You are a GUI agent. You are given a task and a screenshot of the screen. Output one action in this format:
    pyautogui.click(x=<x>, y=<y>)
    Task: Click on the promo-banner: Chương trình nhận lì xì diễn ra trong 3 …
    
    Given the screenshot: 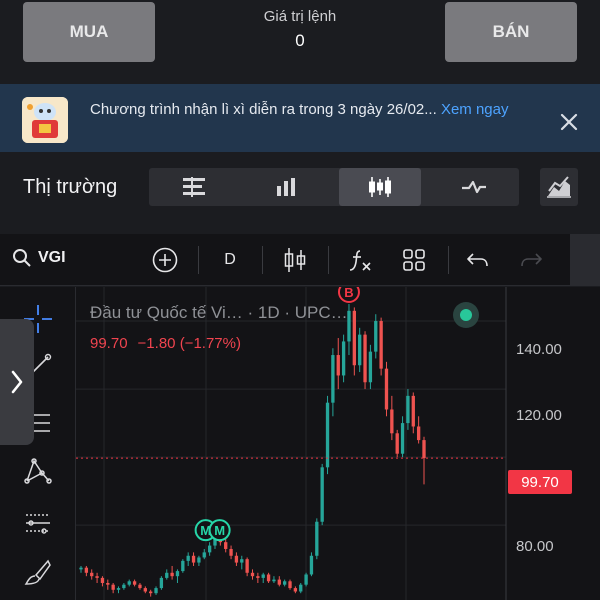 What is the action you would take?
    pyautogui.click(x=300, y=118)
    